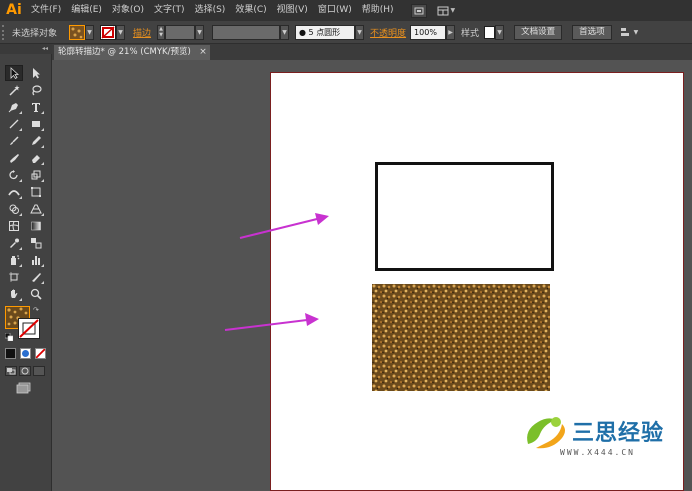 This screenshot has height=491, width=692. I want to click on zoom-tool, so click(36, 294).